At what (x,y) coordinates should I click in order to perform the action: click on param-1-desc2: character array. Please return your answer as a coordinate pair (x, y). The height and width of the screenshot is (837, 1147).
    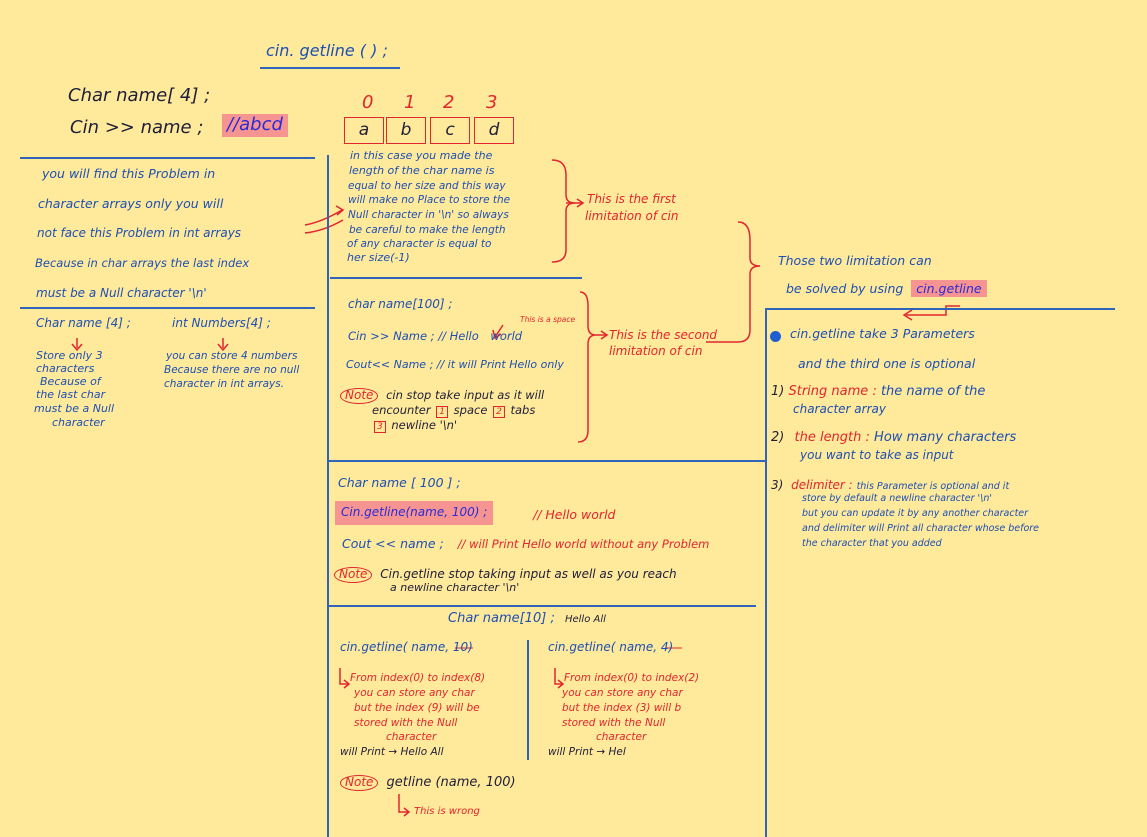
    Looking at the image, I should click on (839, 409).